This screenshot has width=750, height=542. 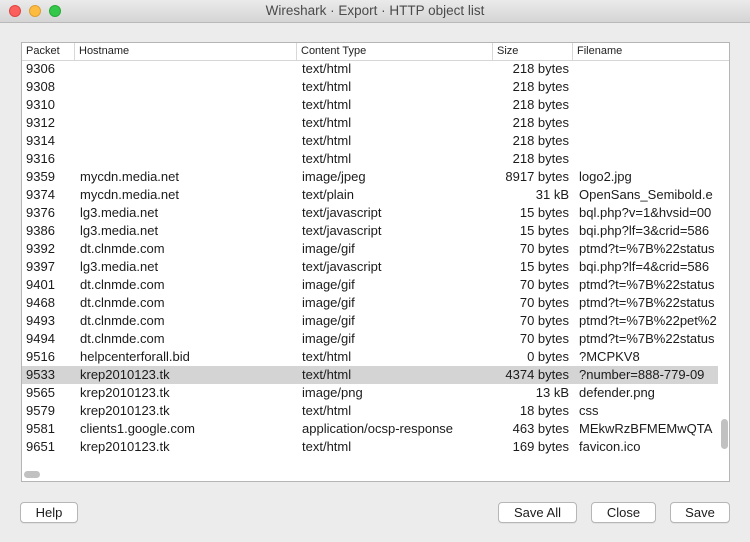 I want to click on column-header-hostname: Hostname, so click(x=185, y=51).